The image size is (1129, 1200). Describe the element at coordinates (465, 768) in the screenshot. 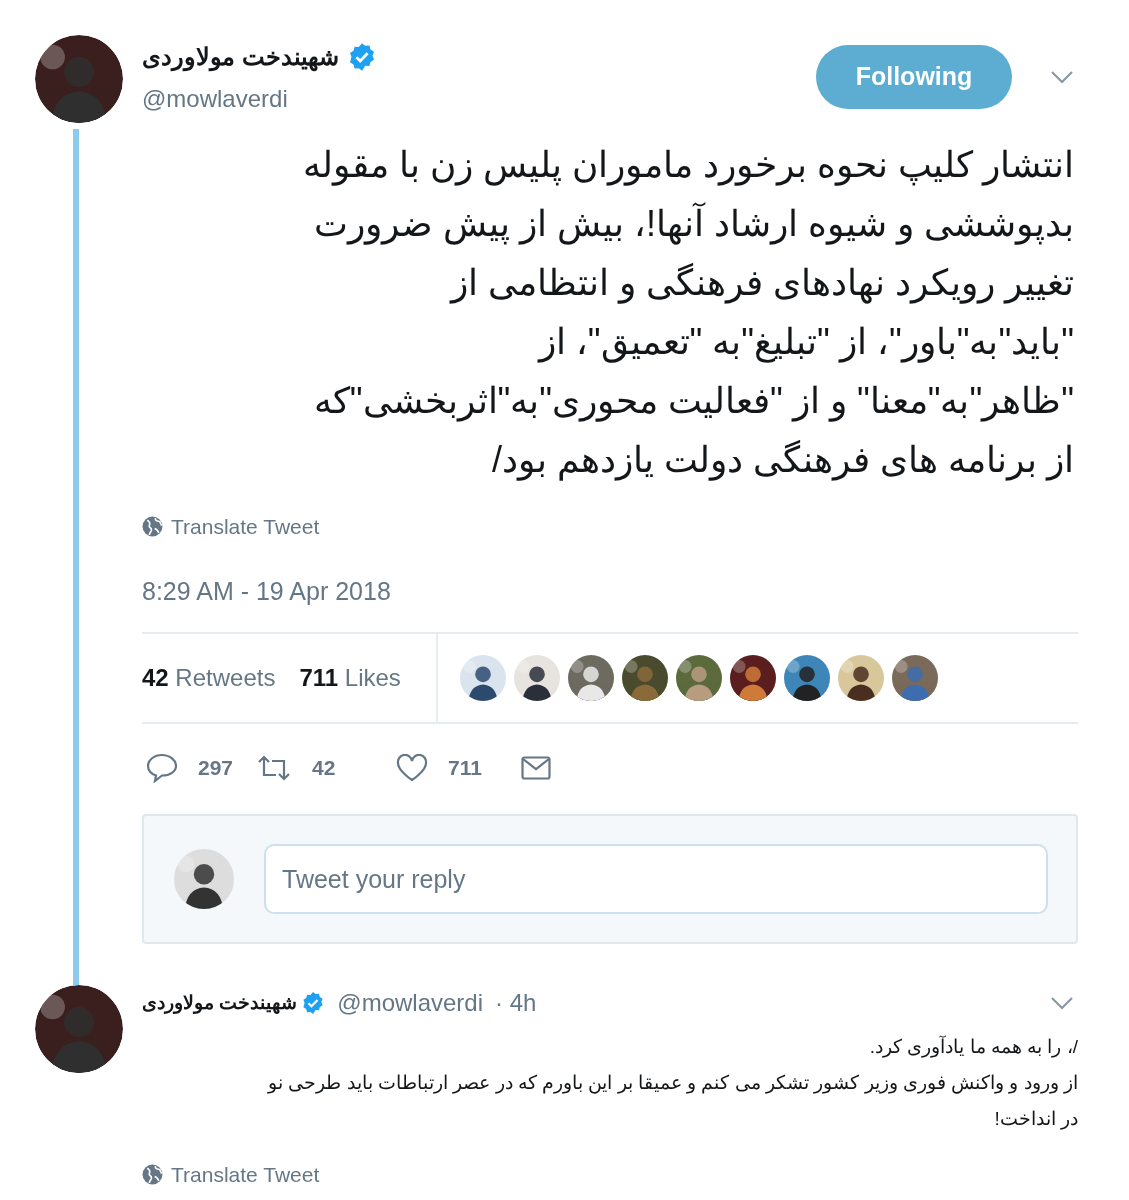

I see `action-count: 711` at that location.